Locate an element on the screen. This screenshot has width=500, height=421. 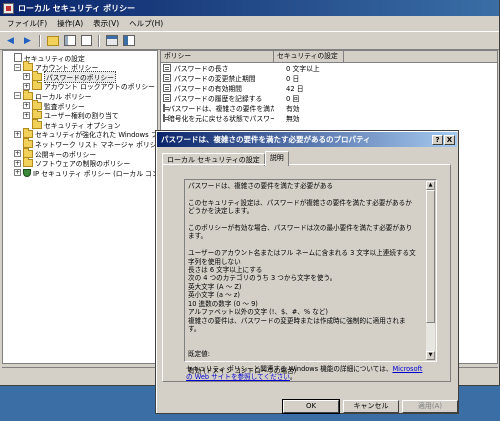
policy-setting: 0 日 is located at coordinates (293, 79).